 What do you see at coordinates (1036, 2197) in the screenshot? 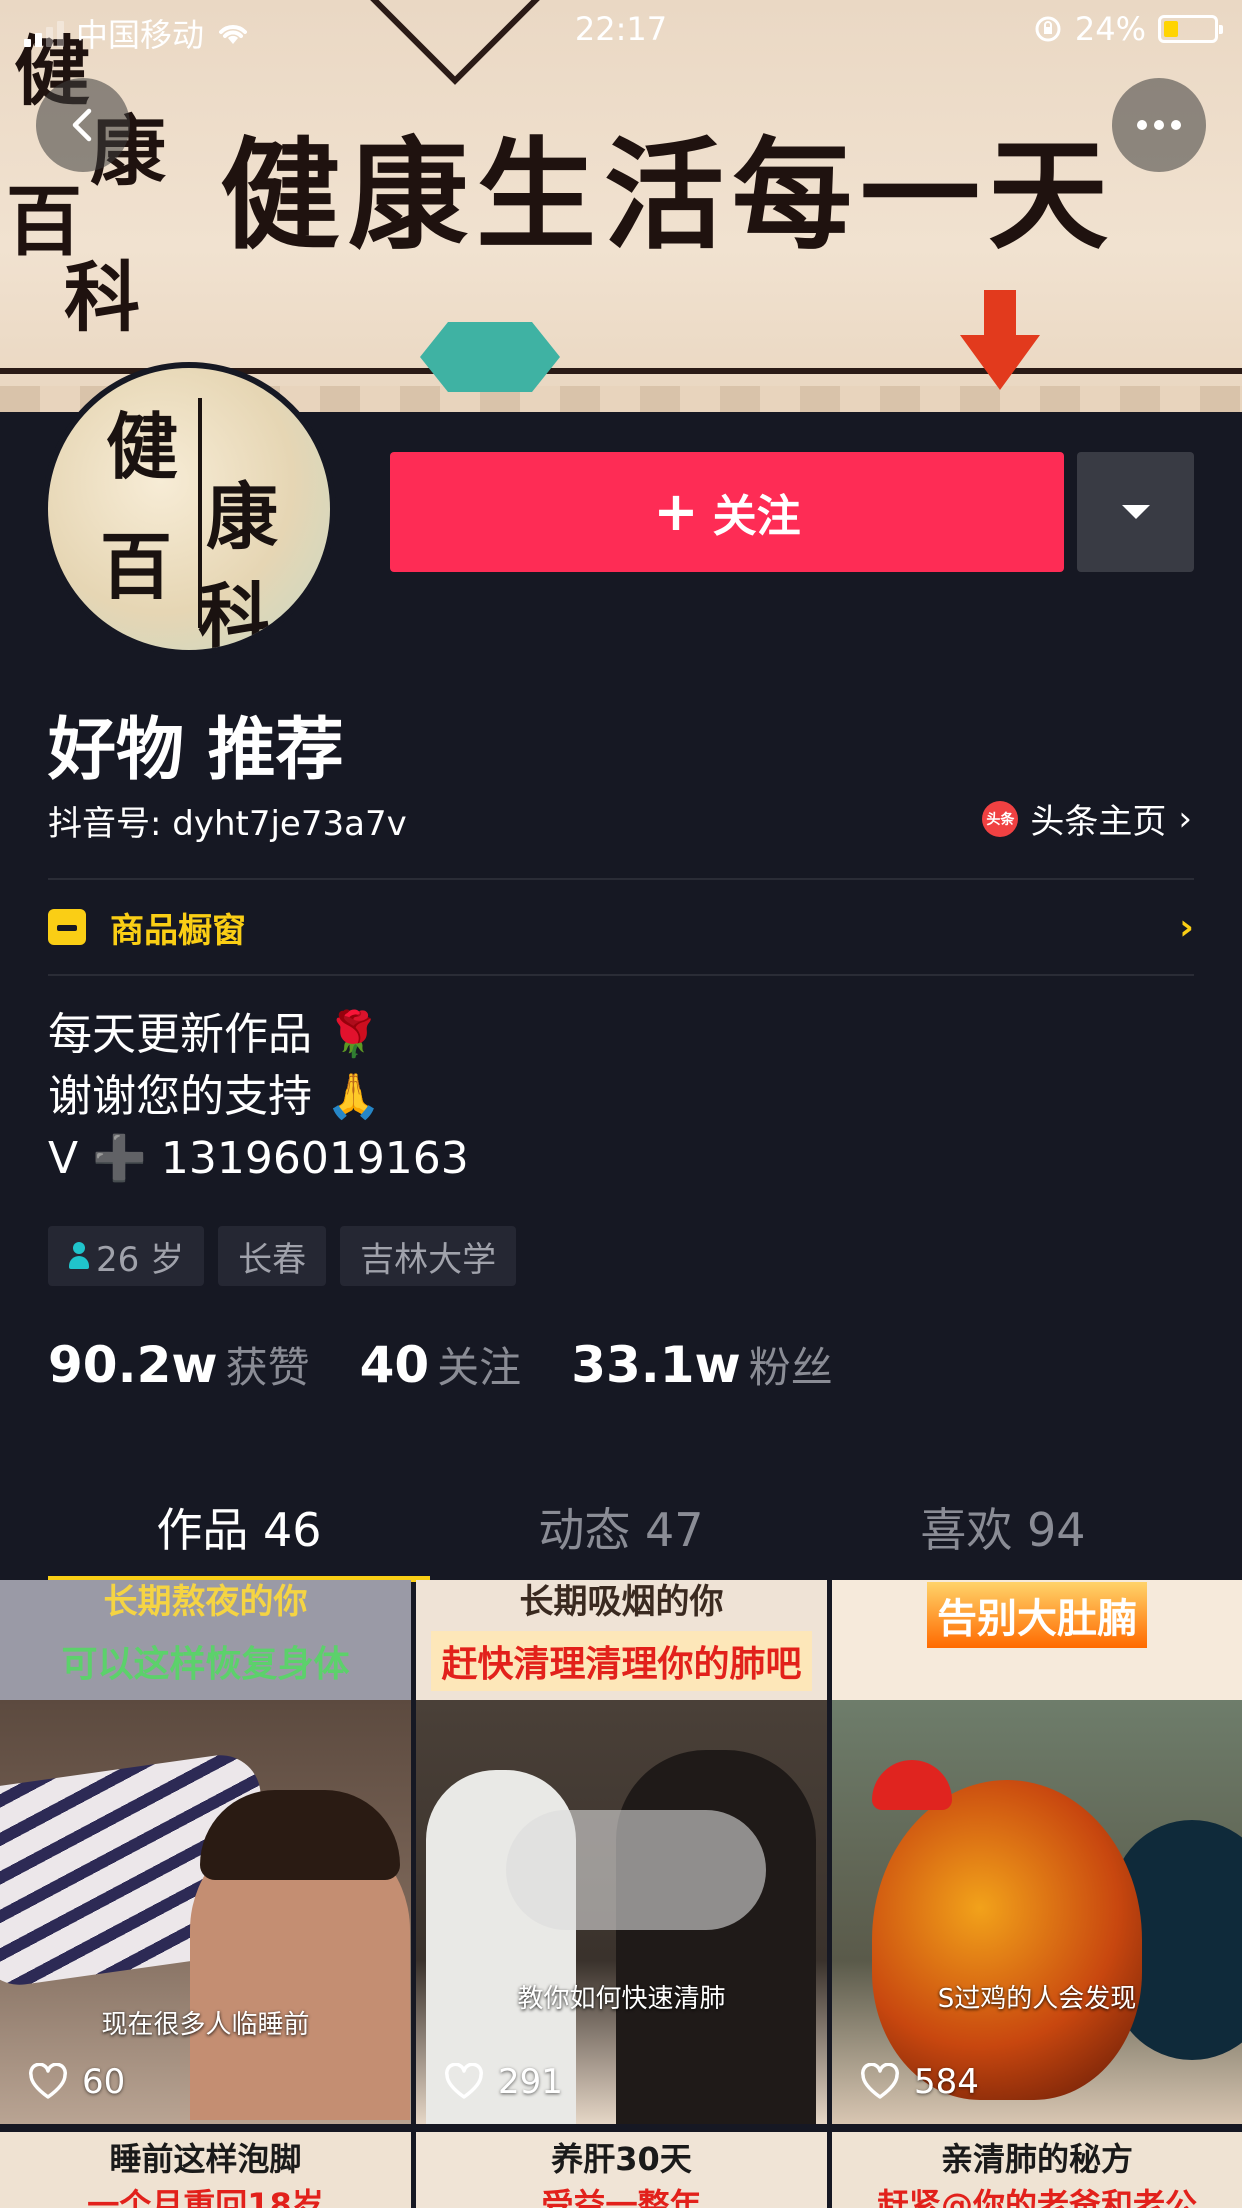
I see `video-caption: 赶紧@你的老爸和老公` at bounding box center [1036, 2197].